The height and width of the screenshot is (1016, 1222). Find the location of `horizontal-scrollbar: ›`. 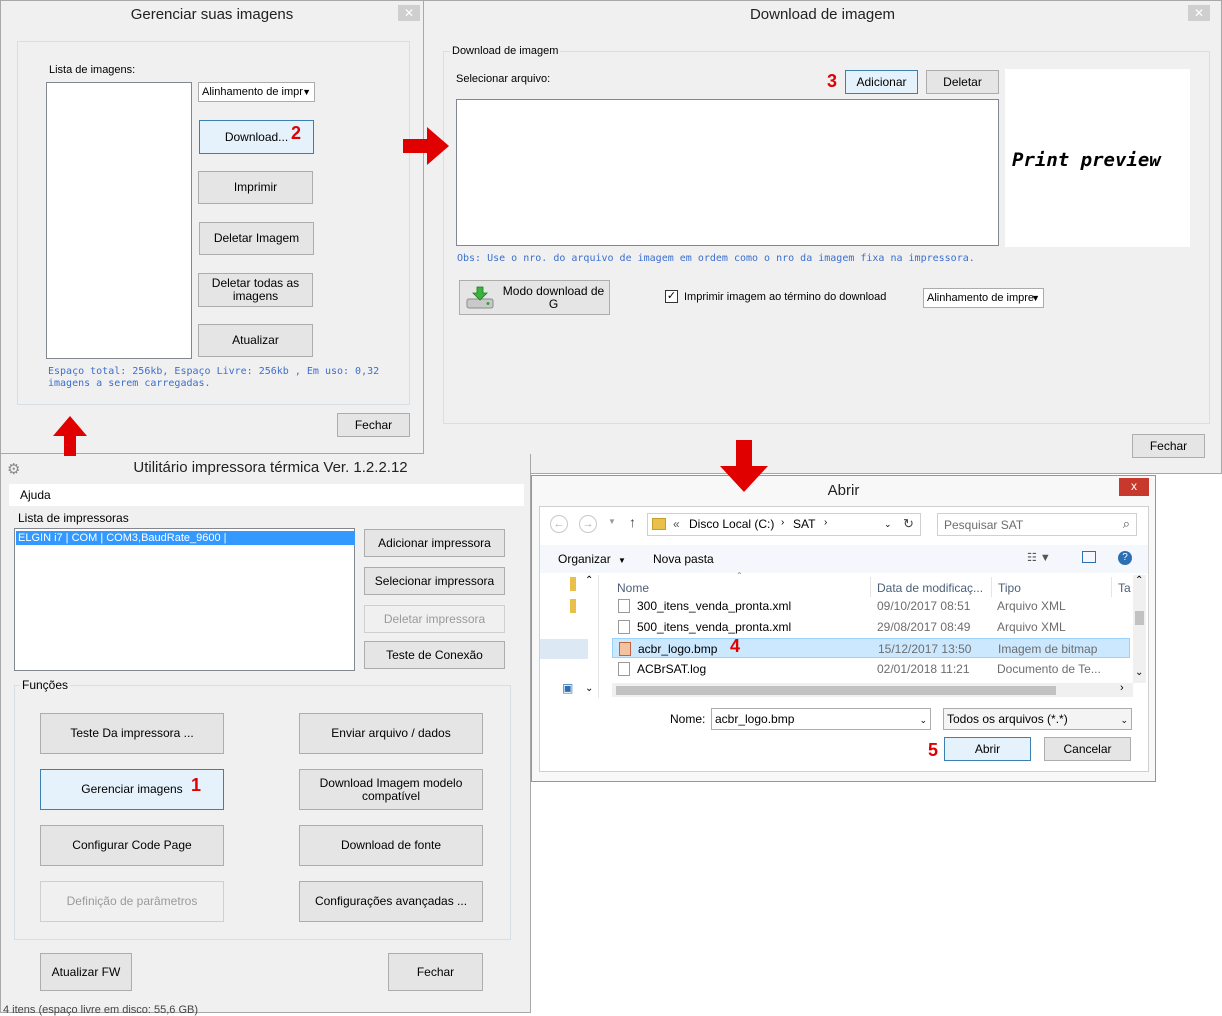

horizontal-scrollbar: › is located at coordinates (872, 689).